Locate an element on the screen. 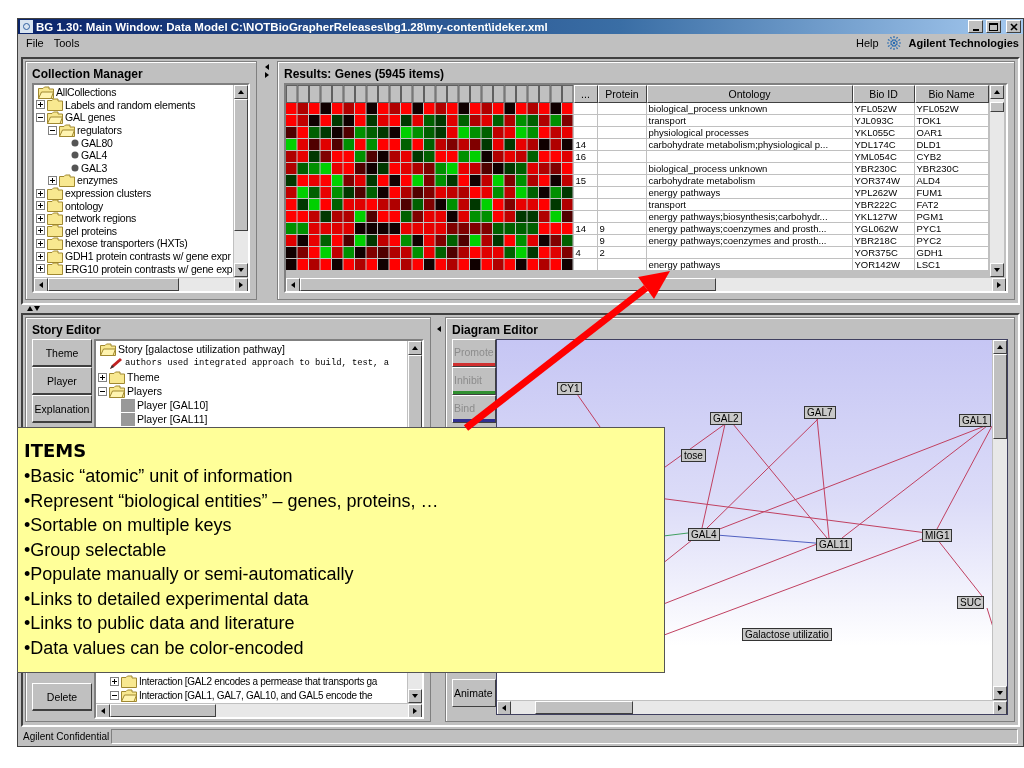  tree-item: Labels and random elements is located at coordinates (130, 104).